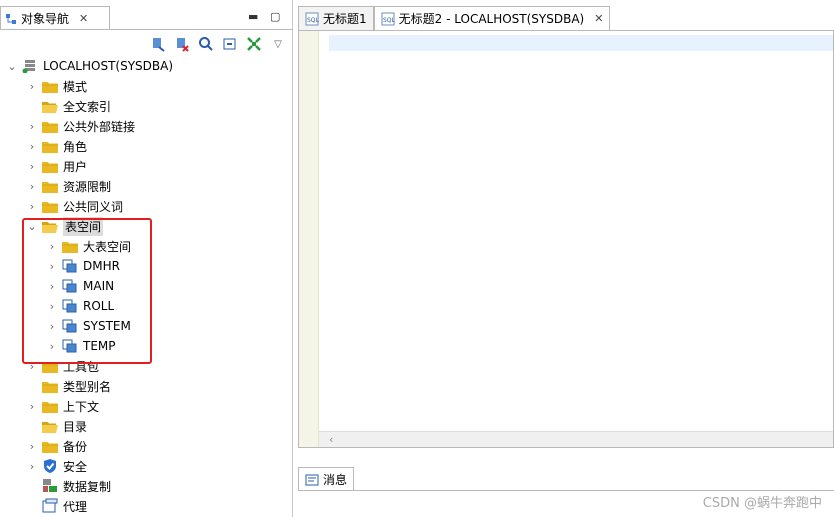 This screenshot has width=834, height=517. I want to click on tab-label: 无标题2 - LOCALHOST(SYSDBA), so click(491, 19).